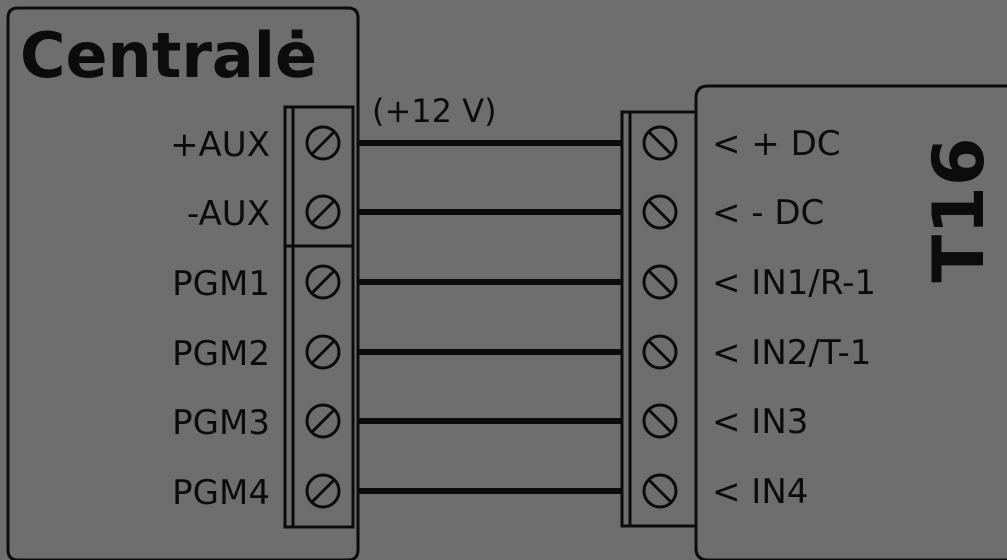 The image size is (1007, 560). What do you see at coordinates (228, 214) in the screenshot?
I see `central-terminal-label-aux-minus: -AUX` at bounding box center [228, 214].